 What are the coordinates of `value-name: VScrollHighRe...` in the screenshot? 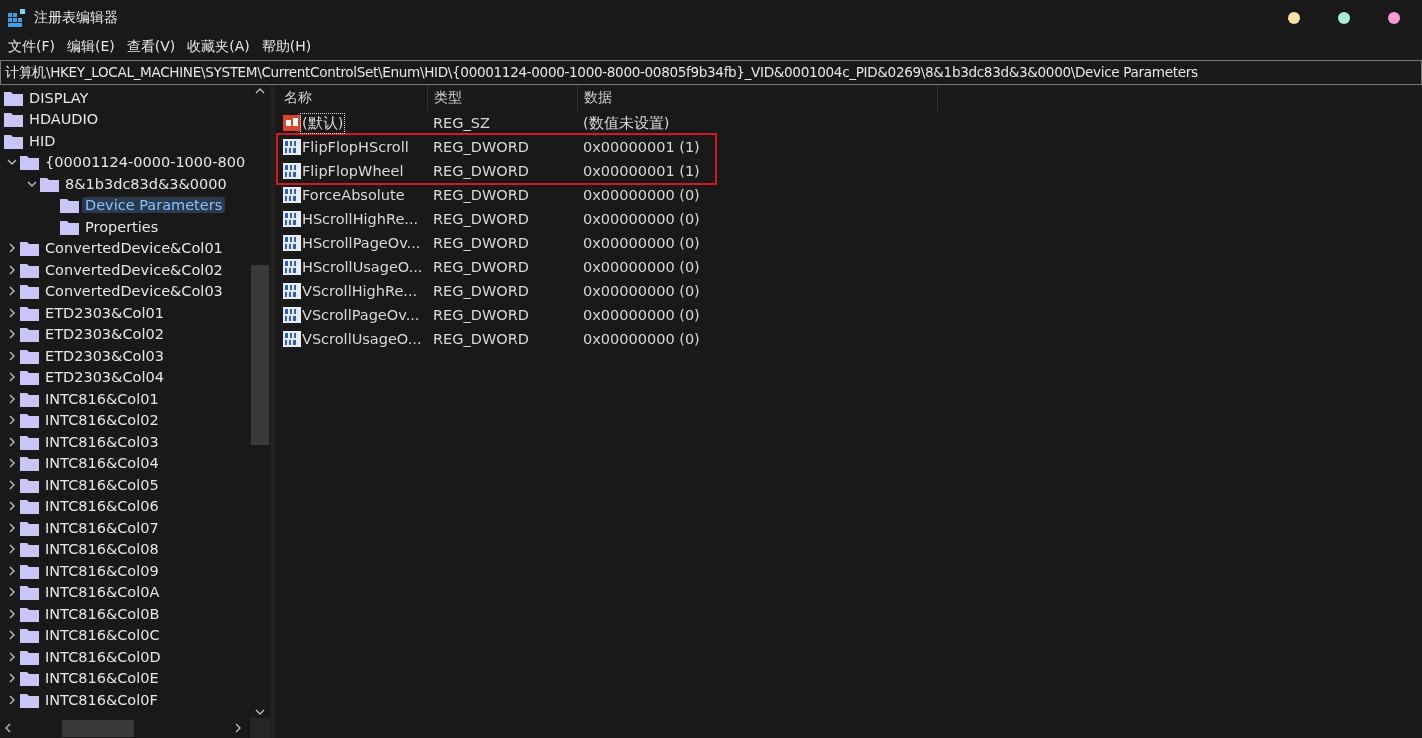 It's located at (360, 291).